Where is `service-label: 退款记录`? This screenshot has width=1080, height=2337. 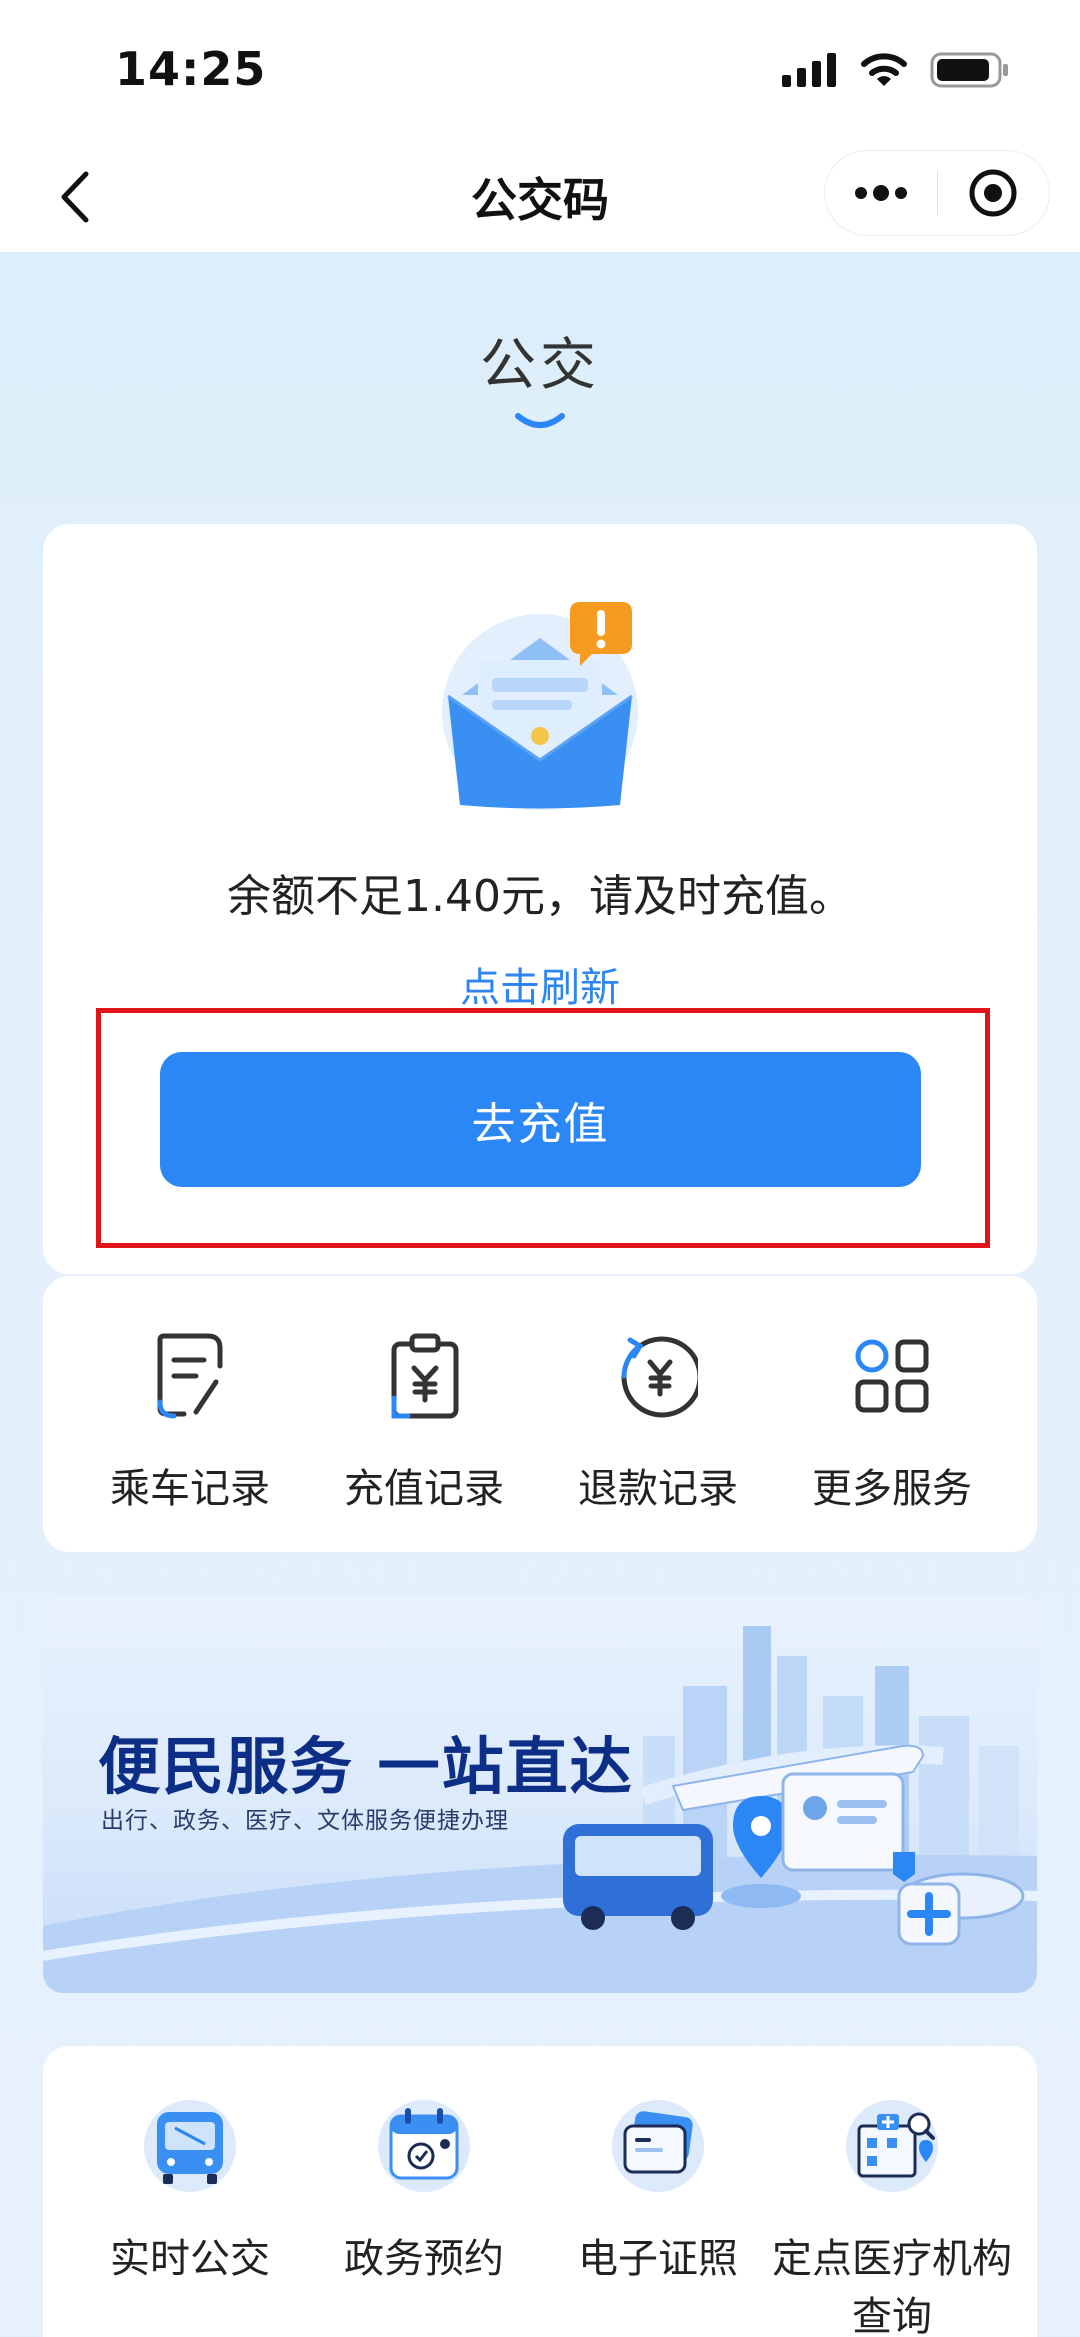 service-label: 退款记录 is located at coordinates (658, 1489).